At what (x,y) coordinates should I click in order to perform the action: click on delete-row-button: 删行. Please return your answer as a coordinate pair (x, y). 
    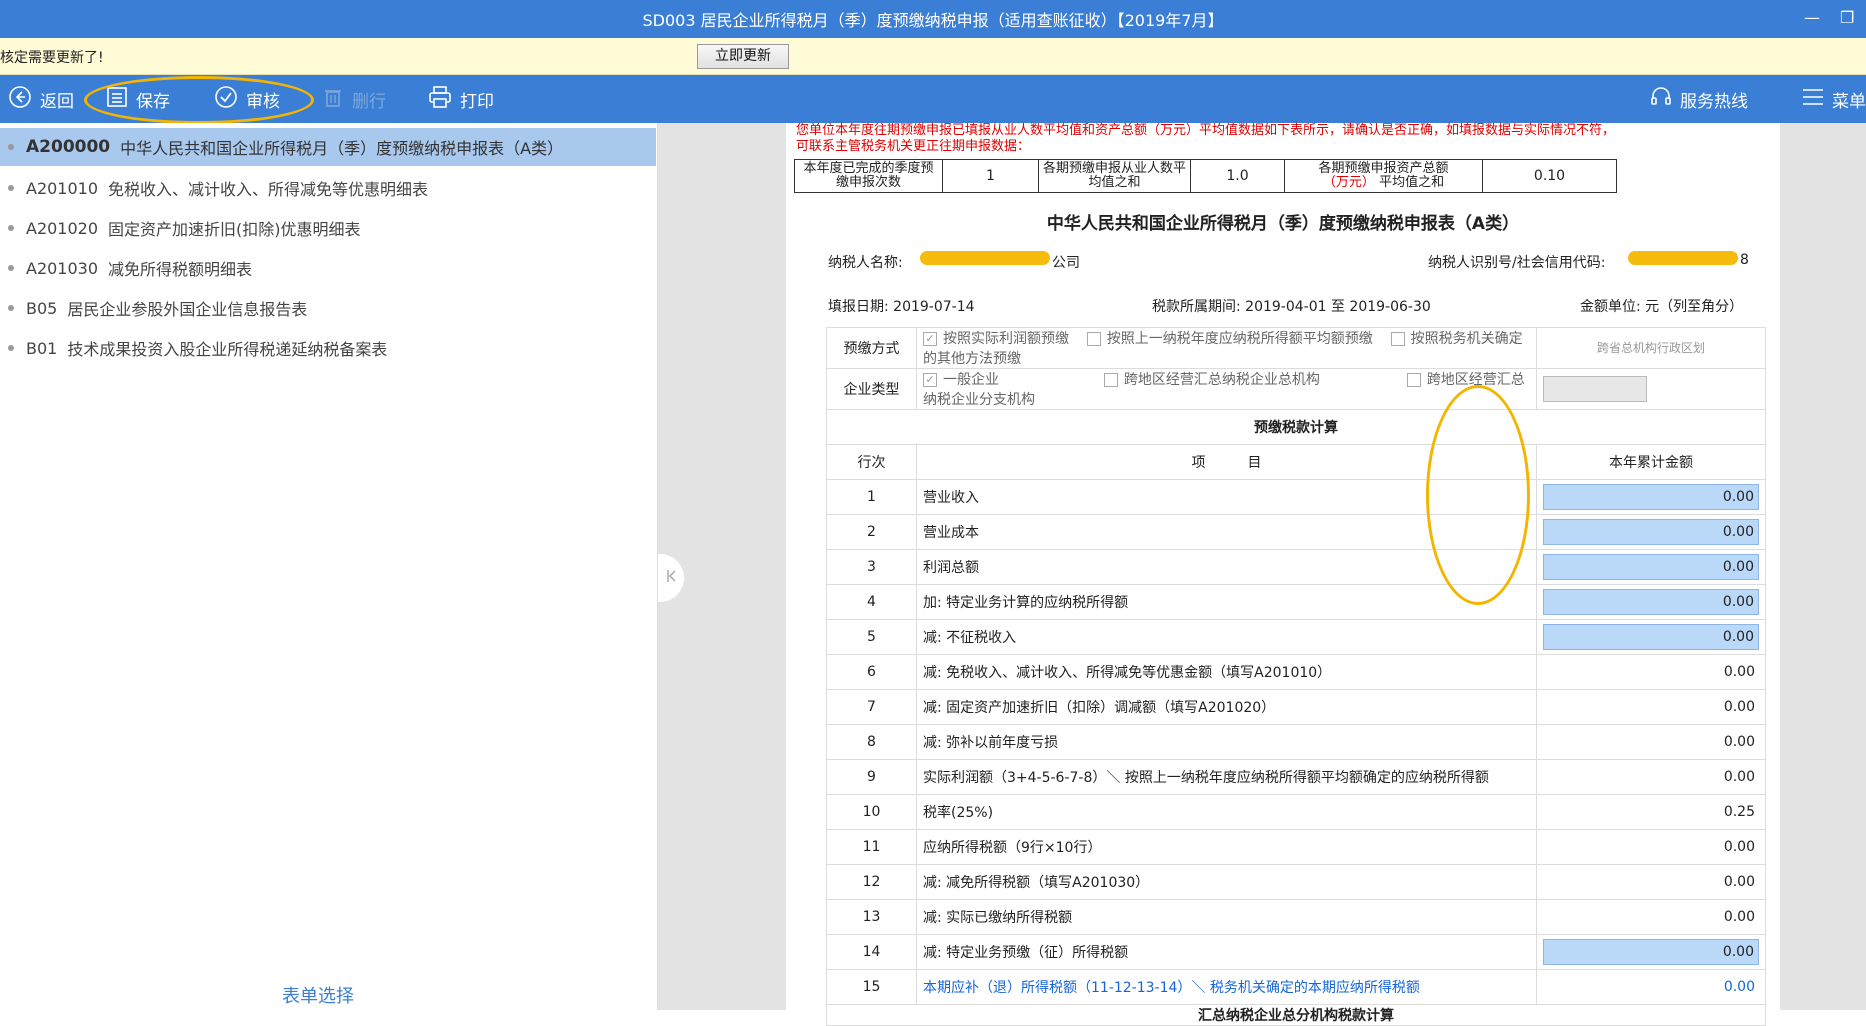
    Looking at the image, I should click on (354, 99).